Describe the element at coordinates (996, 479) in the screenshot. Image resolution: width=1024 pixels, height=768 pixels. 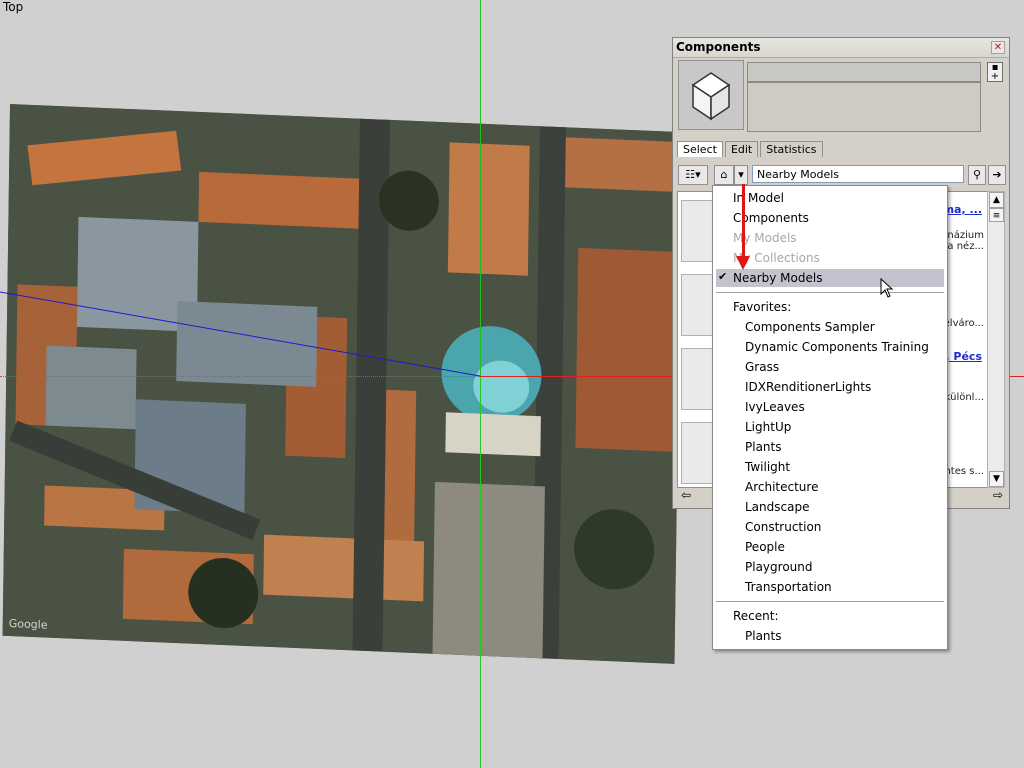
I see `scroll-down-icon: ▼` at that location.